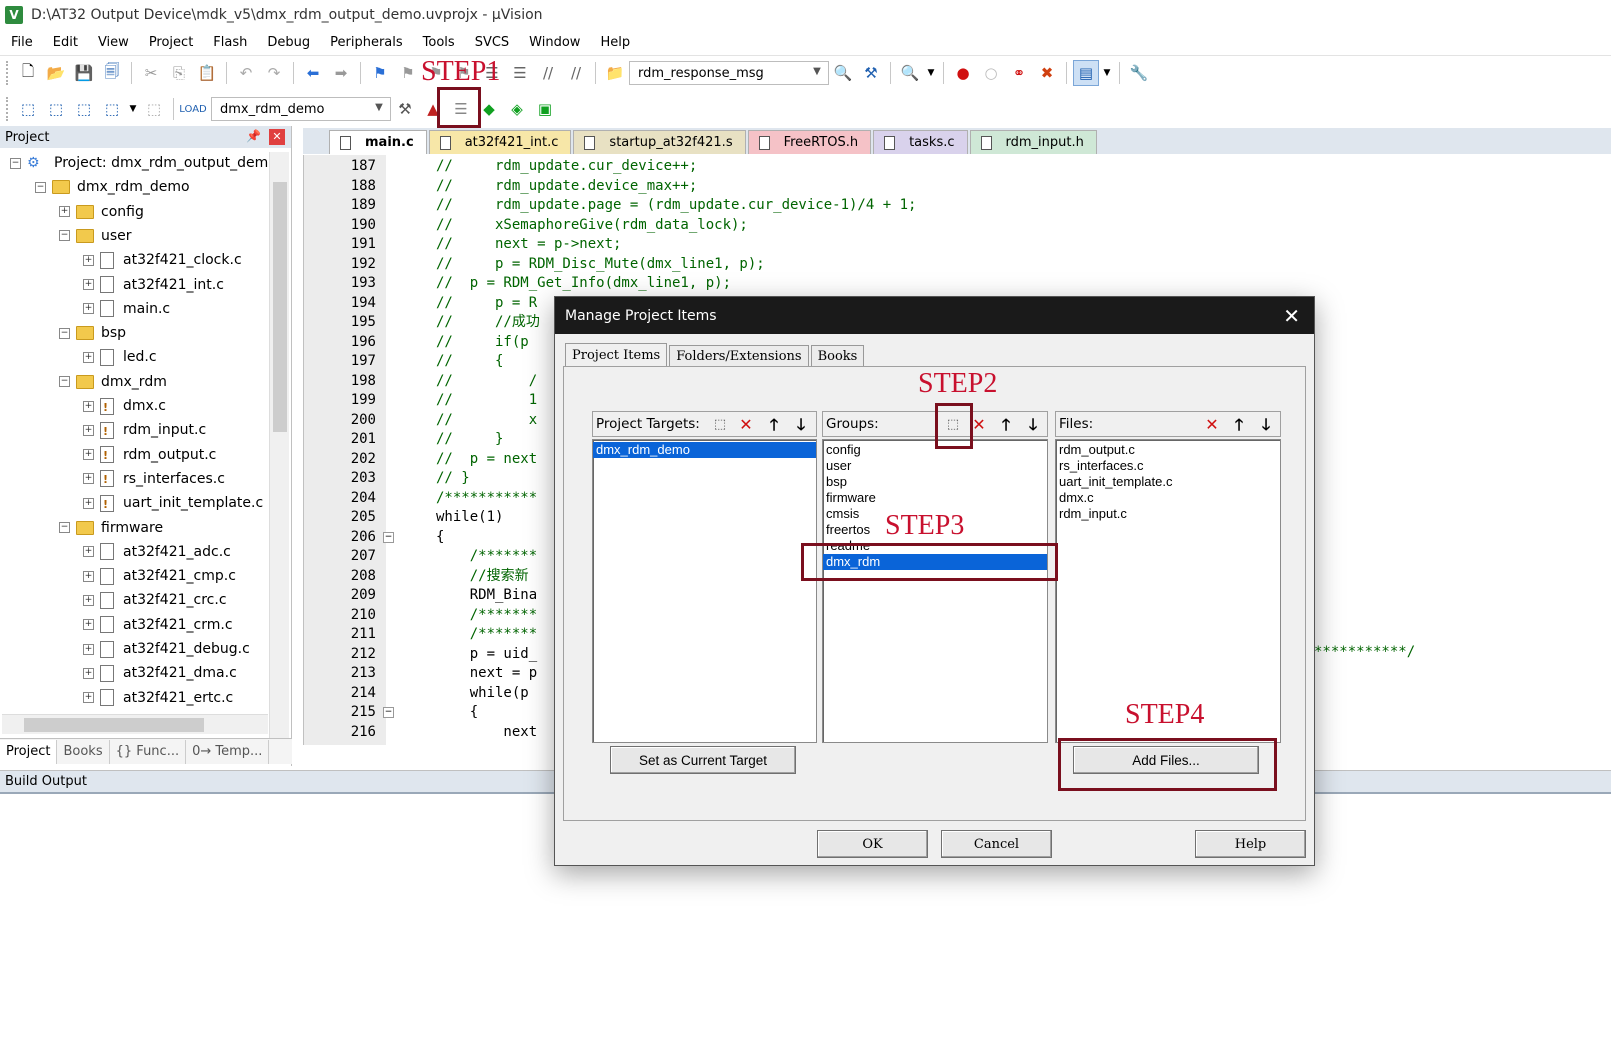 The width and height of the screenshot is (1611, 1051). What do you see at coordinates (517, 109) in the screenshot?
I see `select-software-packs-icon: ◈` at bounding box center [517, 109].